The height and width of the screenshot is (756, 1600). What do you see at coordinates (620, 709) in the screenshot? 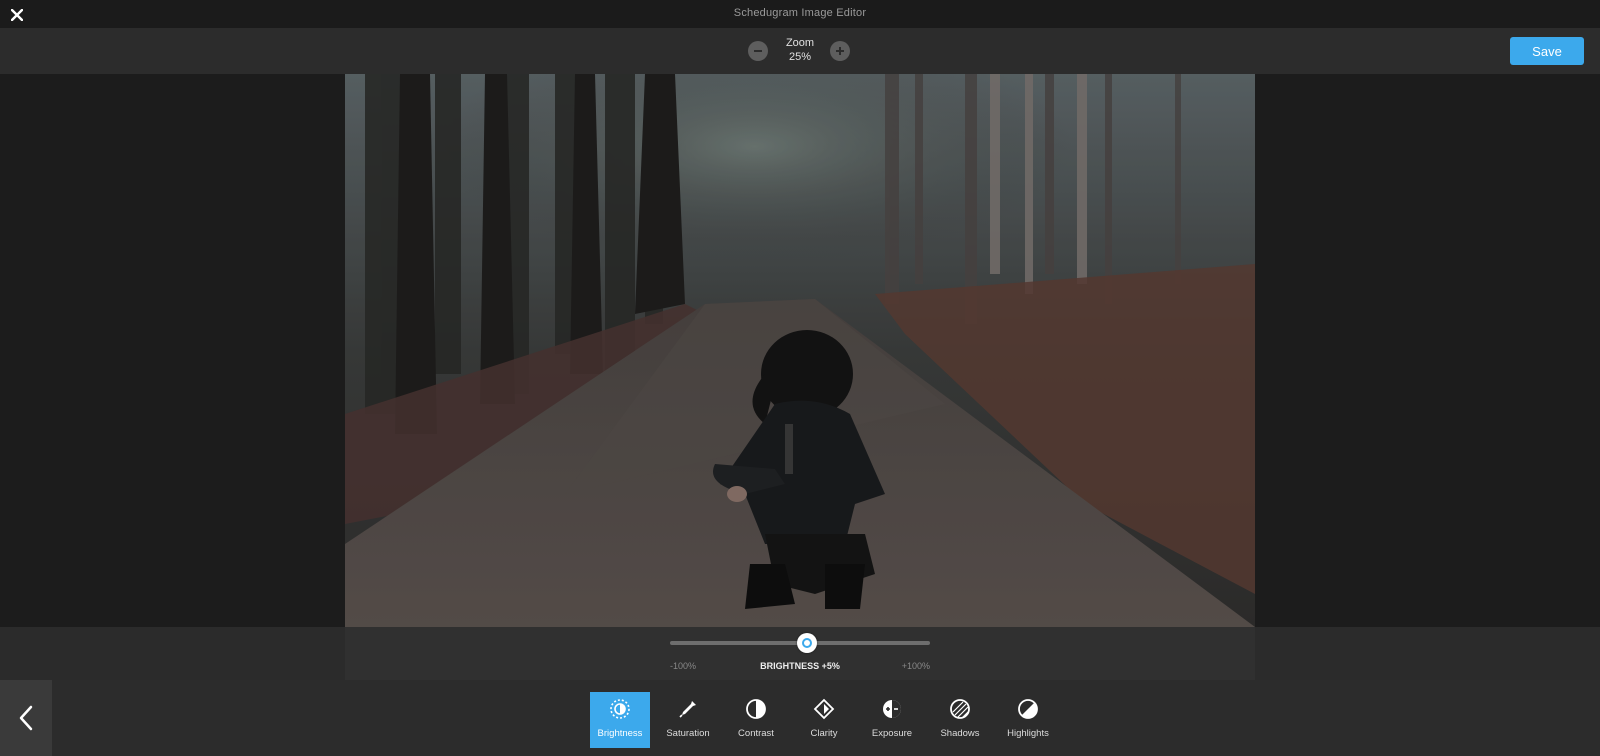
I see `brightness-icon` at bounding box center [620, 709].